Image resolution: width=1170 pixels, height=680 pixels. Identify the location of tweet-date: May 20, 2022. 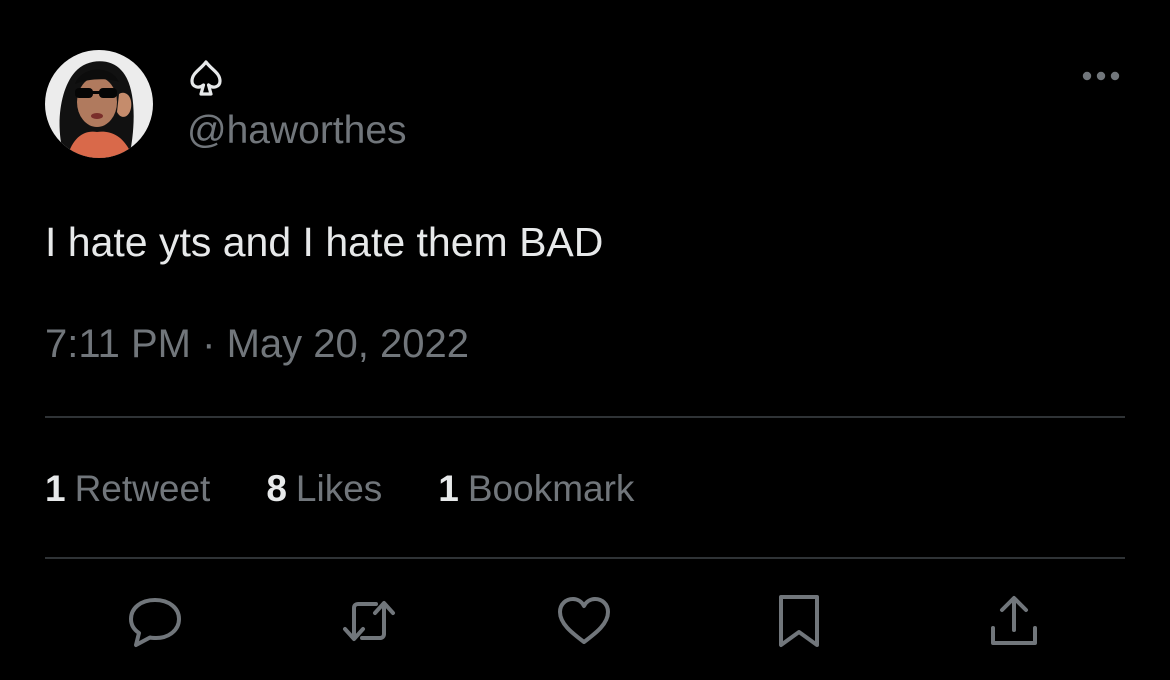
(347, 344).